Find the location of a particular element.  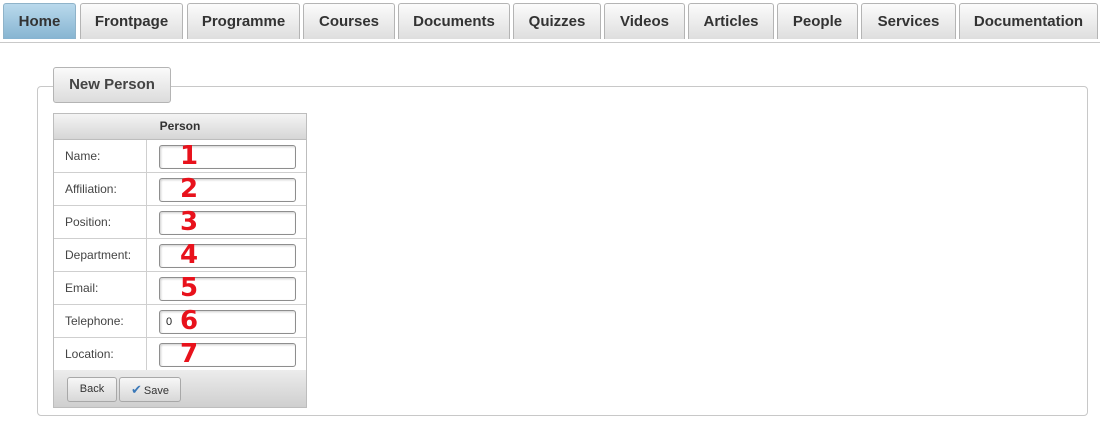

save-button-label: Save is located at coordinates (156, 391).